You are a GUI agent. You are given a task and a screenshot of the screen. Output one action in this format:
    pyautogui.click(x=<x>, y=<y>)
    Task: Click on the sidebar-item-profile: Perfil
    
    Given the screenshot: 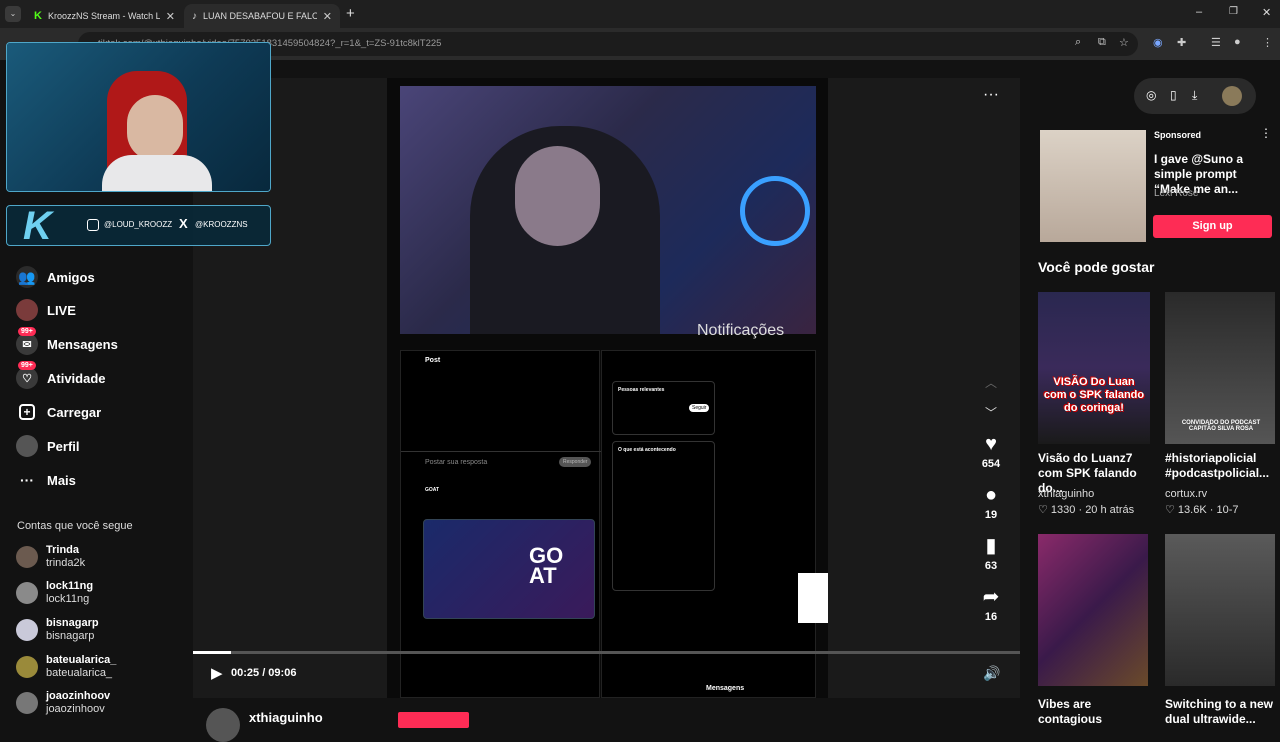 What is the action you would take?
    pyautogui.click(x=48, y=446)
    